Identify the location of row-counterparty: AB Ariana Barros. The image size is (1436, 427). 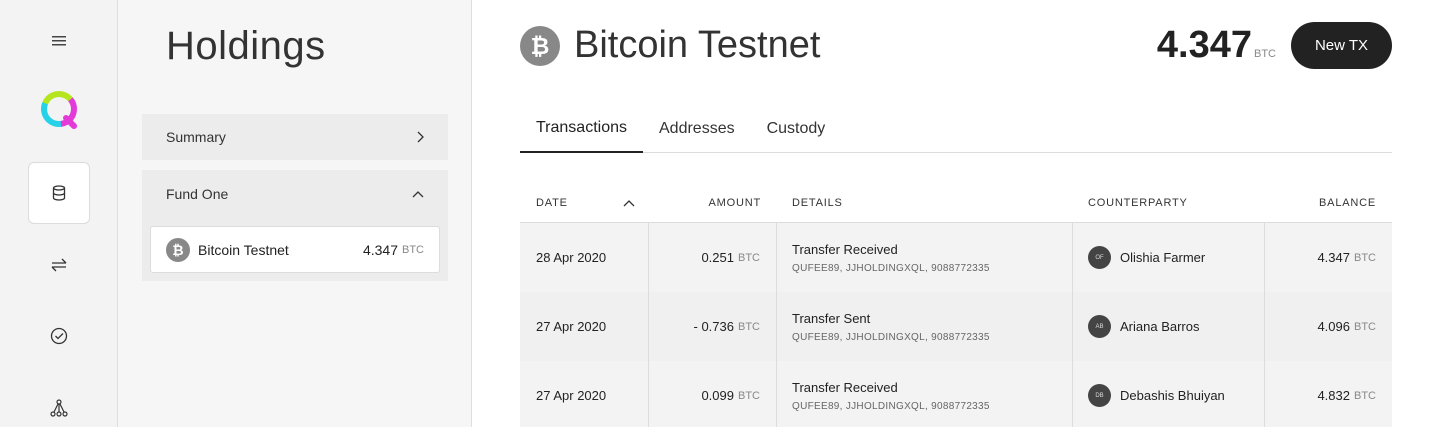
(1169, 326).